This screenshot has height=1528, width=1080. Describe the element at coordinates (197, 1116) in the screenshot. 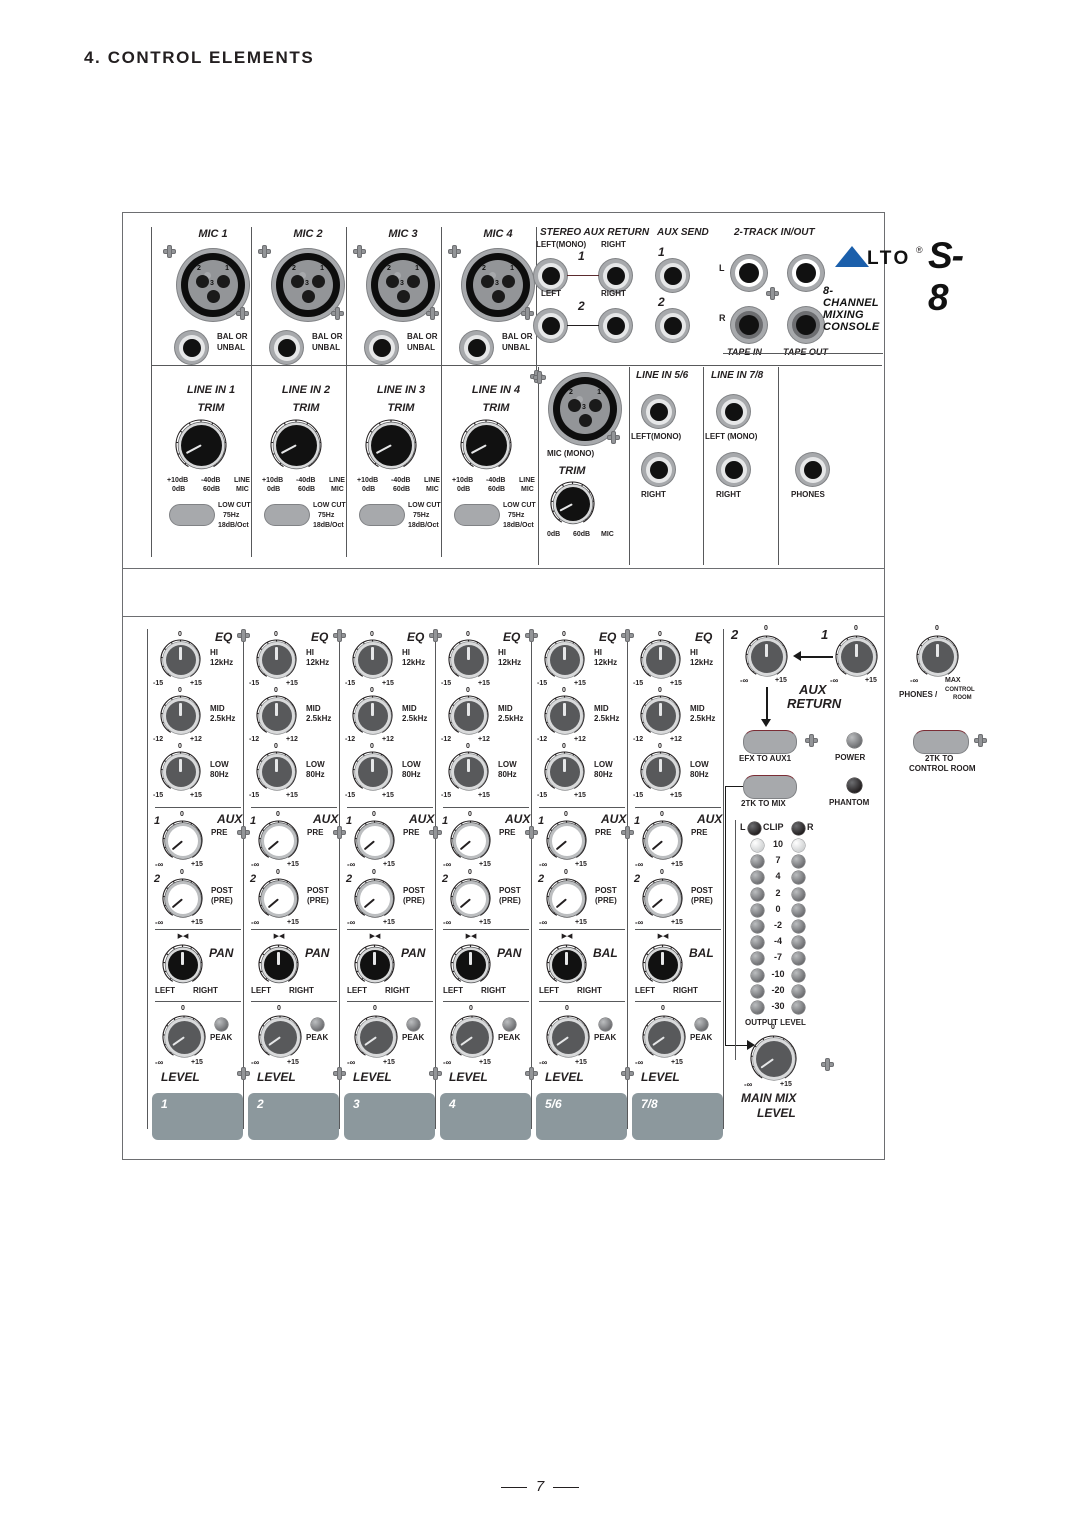

I see `channel-plate-1: 1` at that location.